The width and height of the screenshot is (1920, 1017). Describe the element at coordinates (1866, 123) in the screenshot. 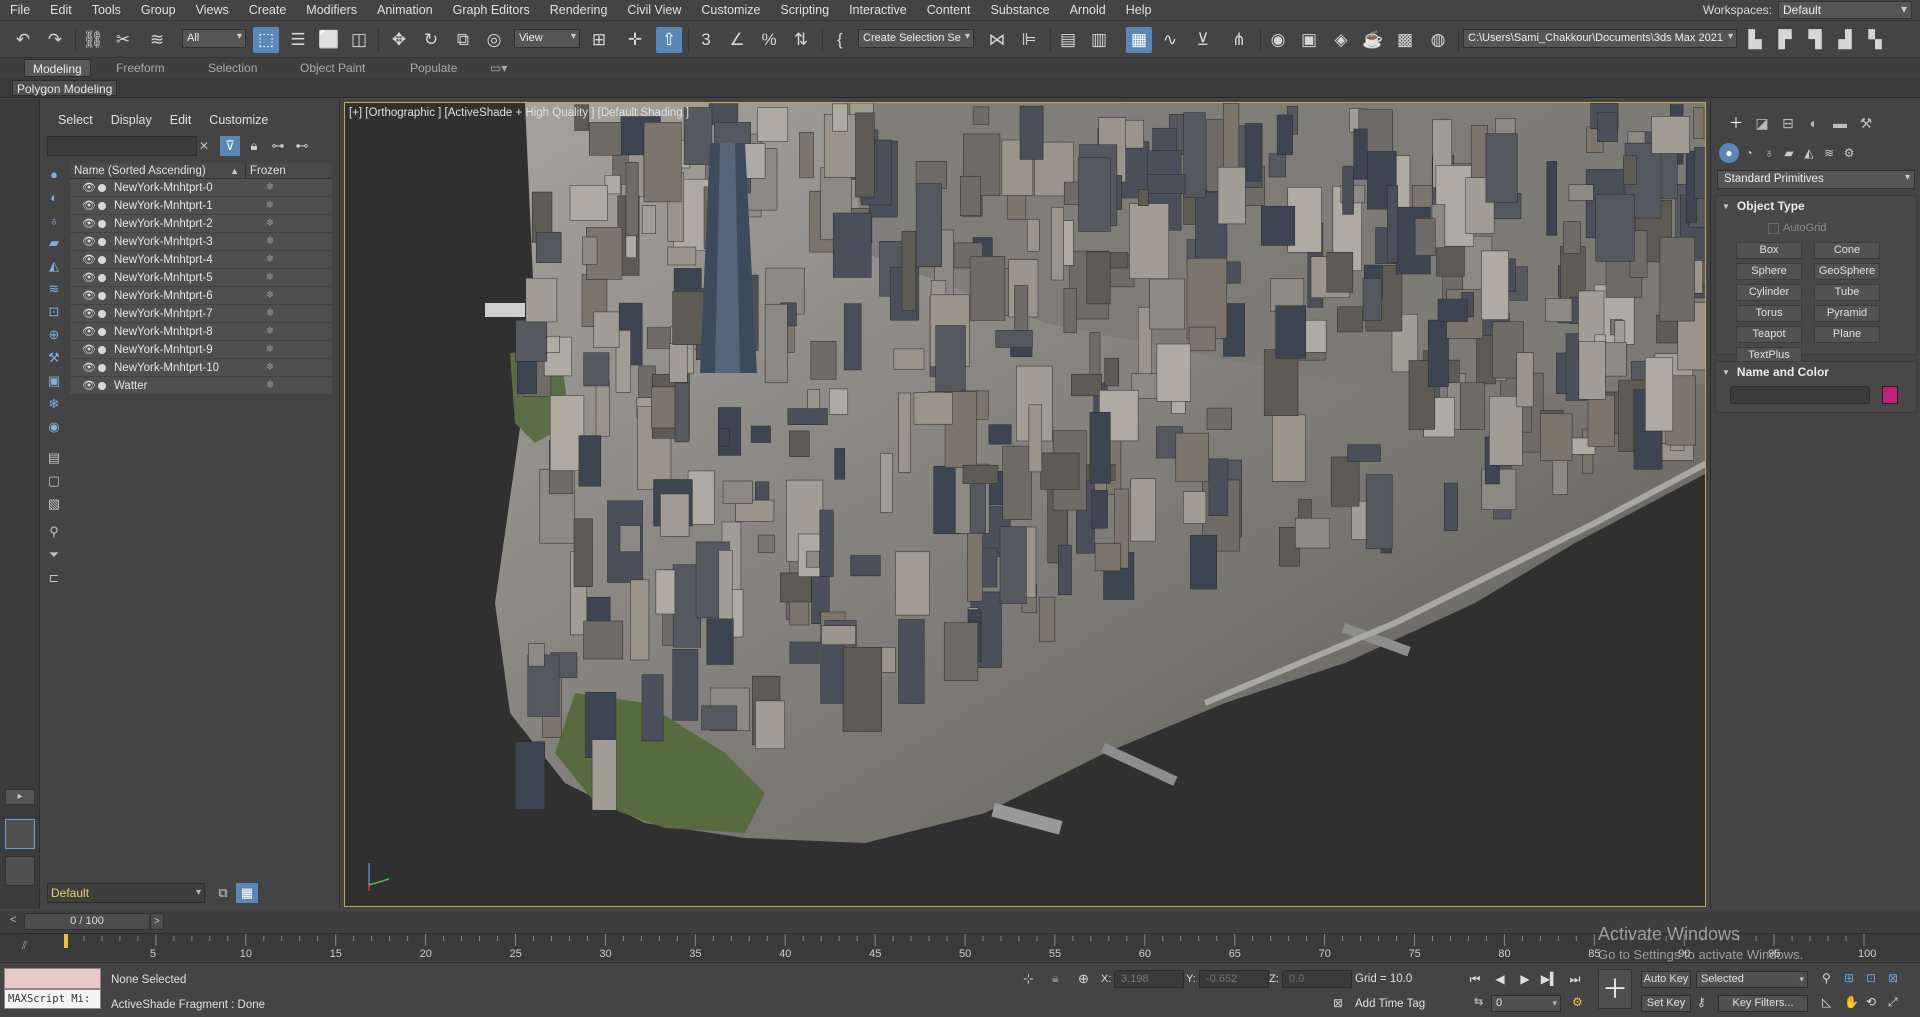

I see `utilities-tab-icon: ⚒` at that location.